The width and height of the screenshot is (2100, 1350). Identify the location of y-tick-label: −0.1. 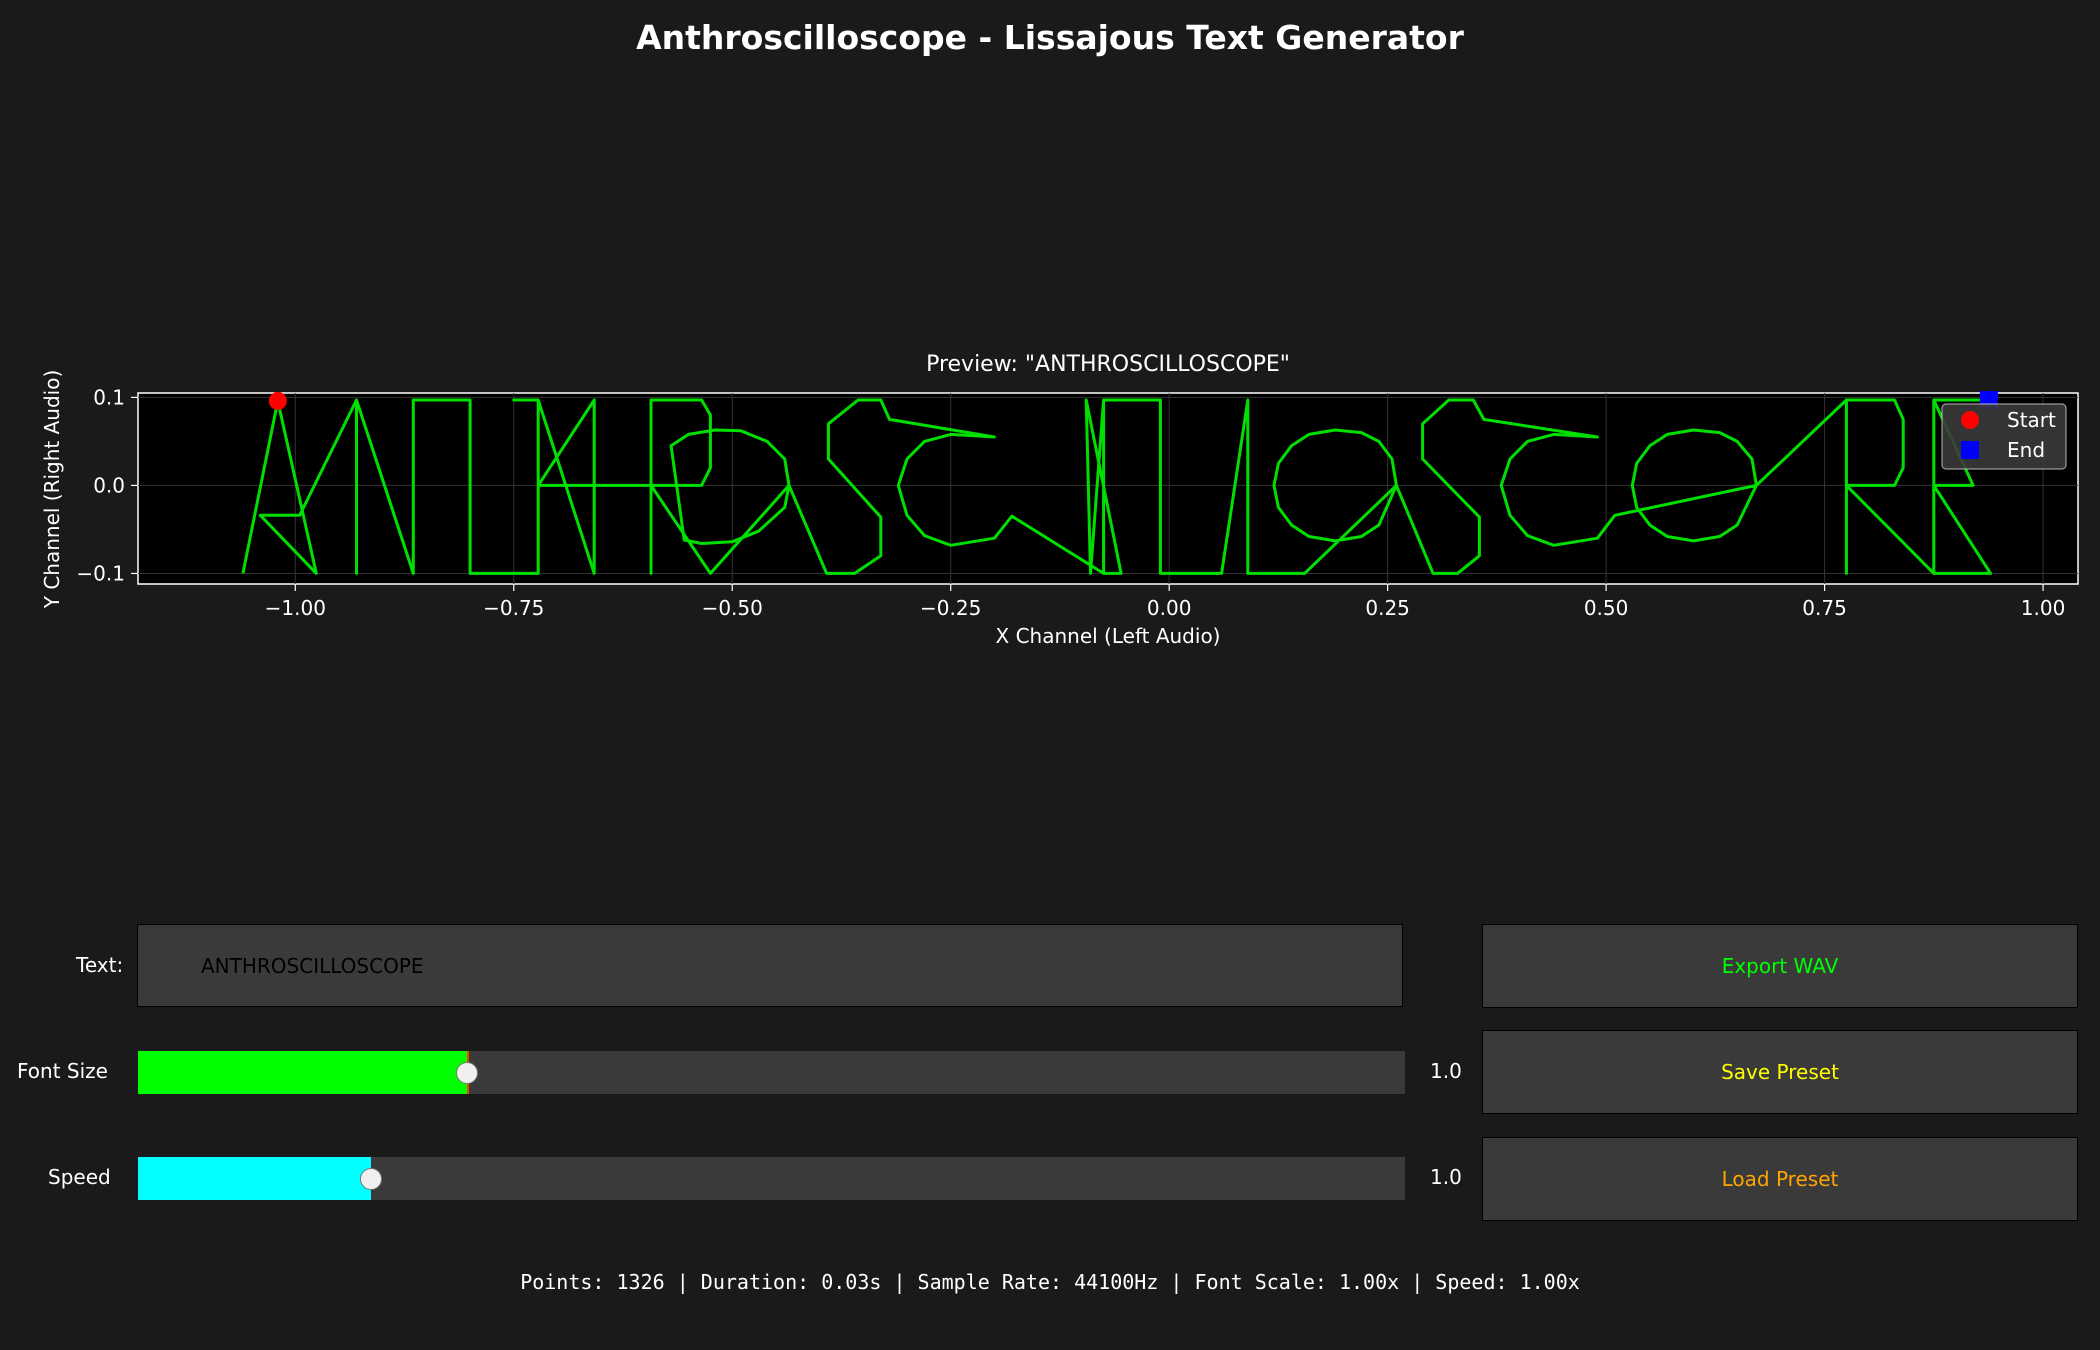
(100, 573).